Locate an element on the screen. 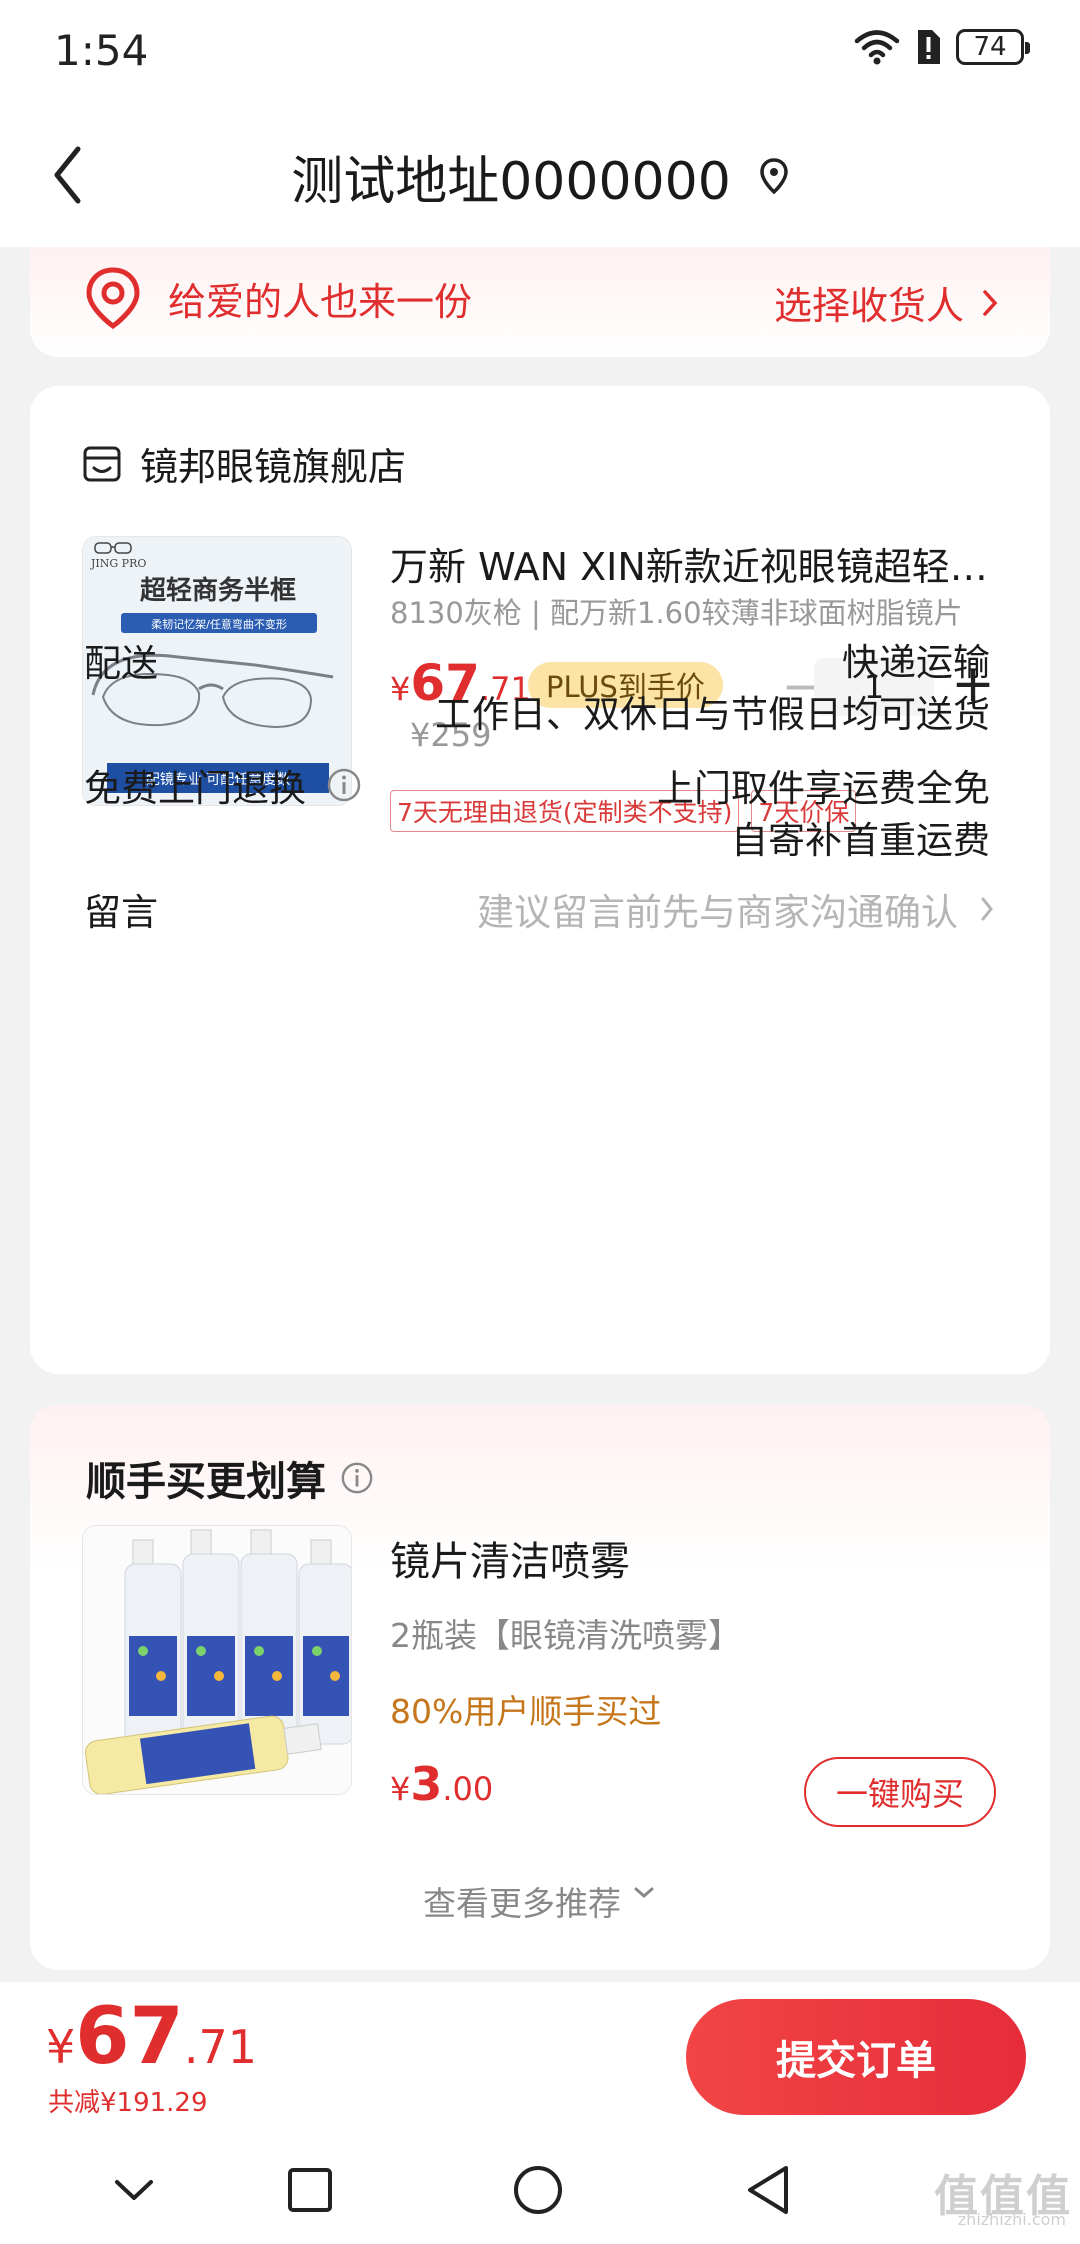 The height and width of the screenshot is (2244, 1080). header-title-wrap: 测试地址0000000 is located at coordinates (540, 176).